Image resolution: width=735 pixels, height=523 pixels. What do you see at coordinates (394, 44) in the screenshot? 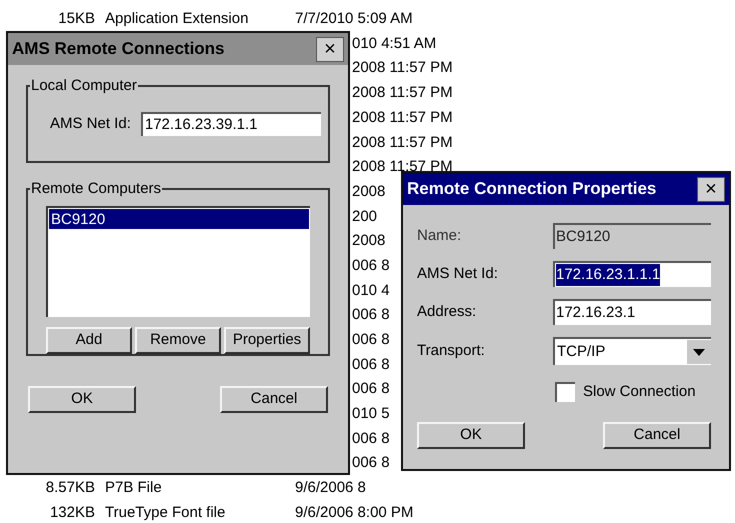
I see `file-date: 010 4:51 AM` at bounding box center [394, 44].